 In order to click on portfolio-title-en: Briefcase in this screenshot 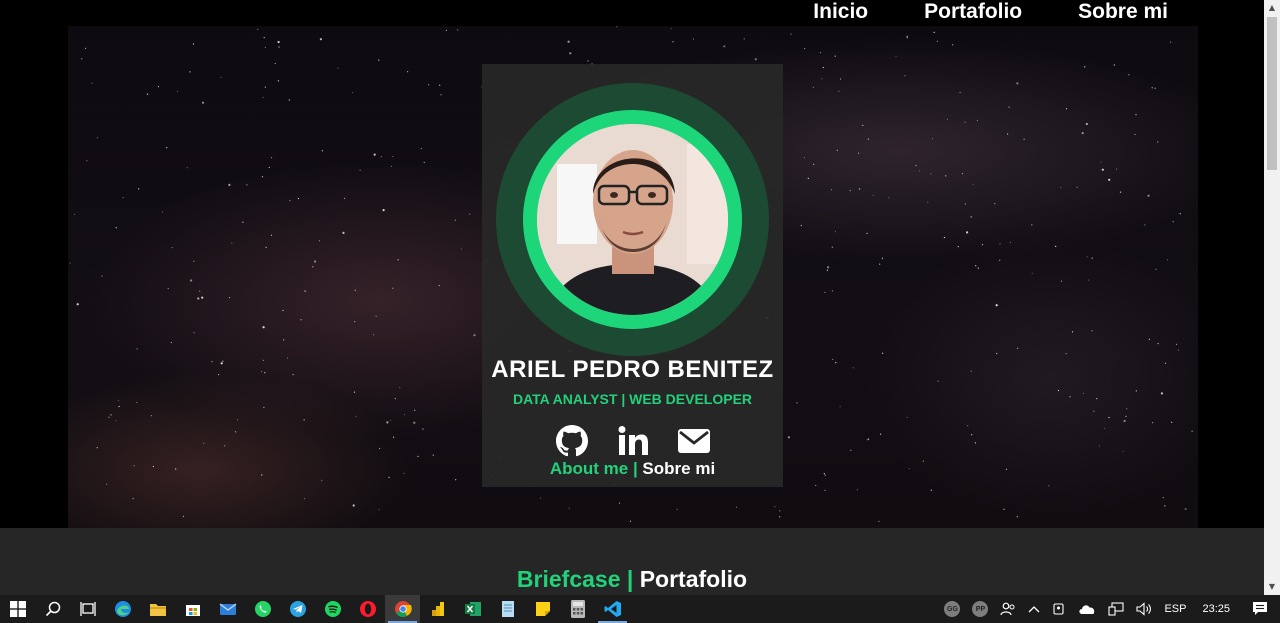, I will do `click(568, 579)`.